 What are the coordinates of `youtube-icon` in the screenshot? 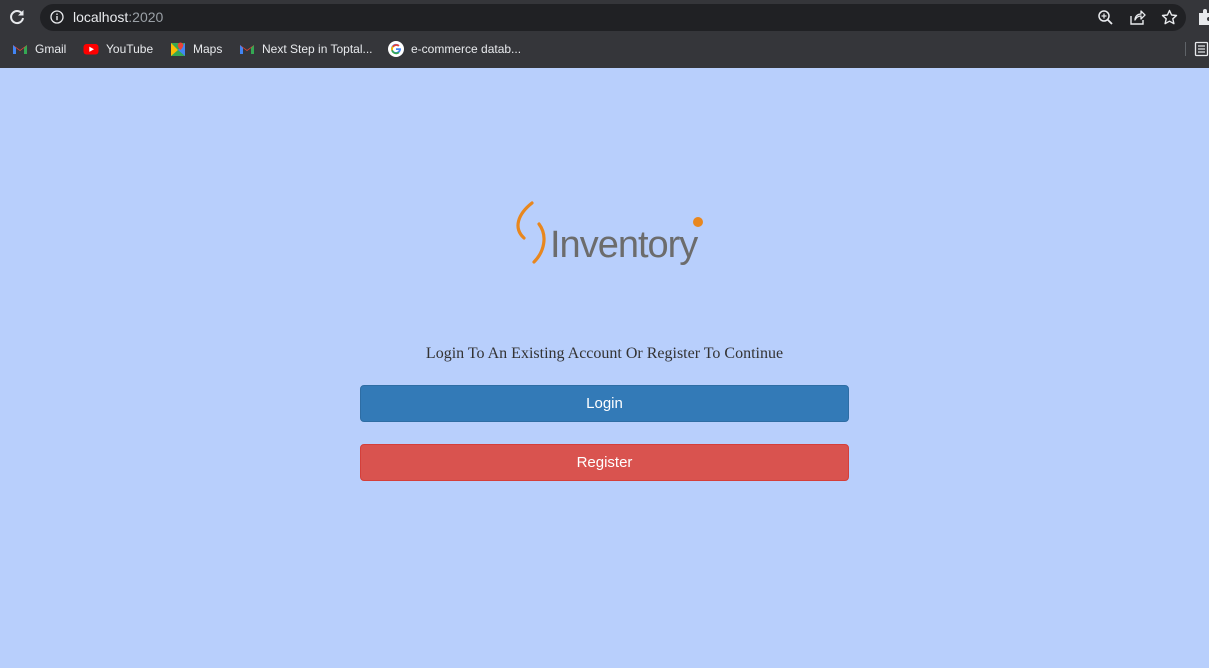 It's located at (91, 49).